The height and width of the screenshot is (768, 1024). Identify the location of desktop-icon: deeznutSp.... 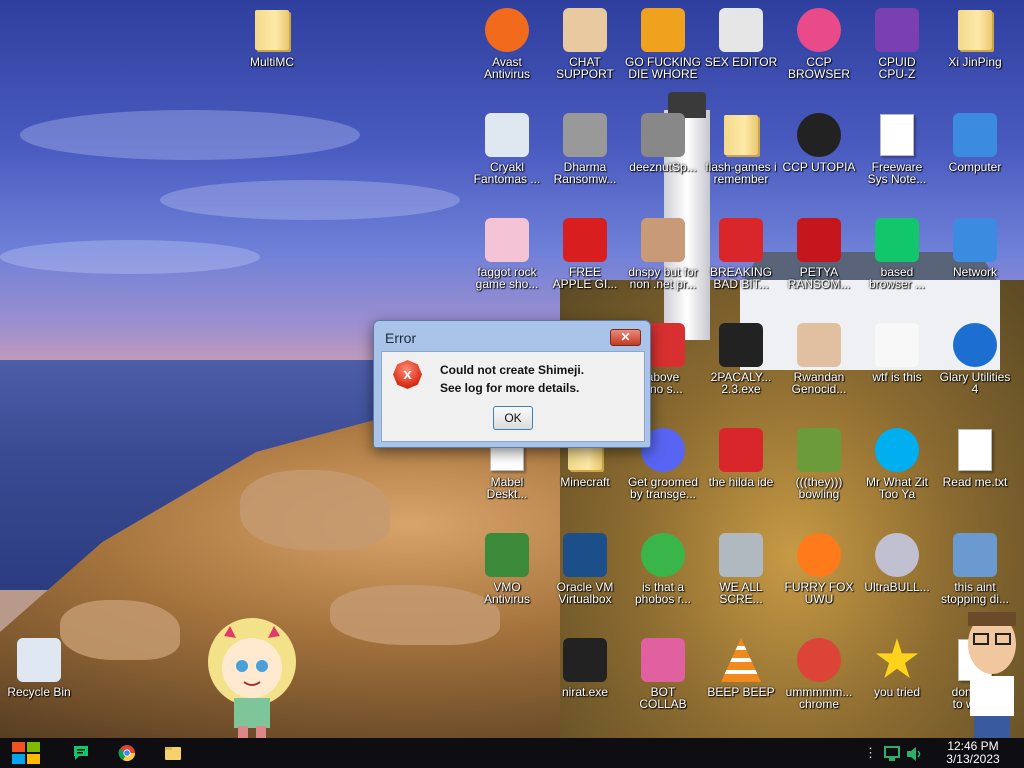
(663, 142).